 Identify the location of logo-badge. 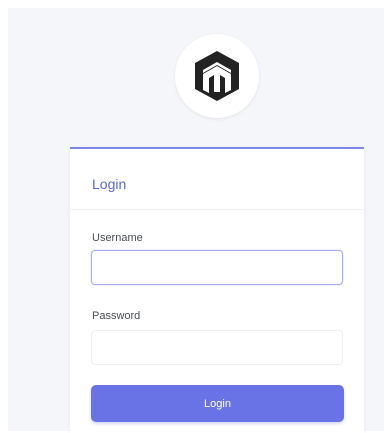
(217, 76).